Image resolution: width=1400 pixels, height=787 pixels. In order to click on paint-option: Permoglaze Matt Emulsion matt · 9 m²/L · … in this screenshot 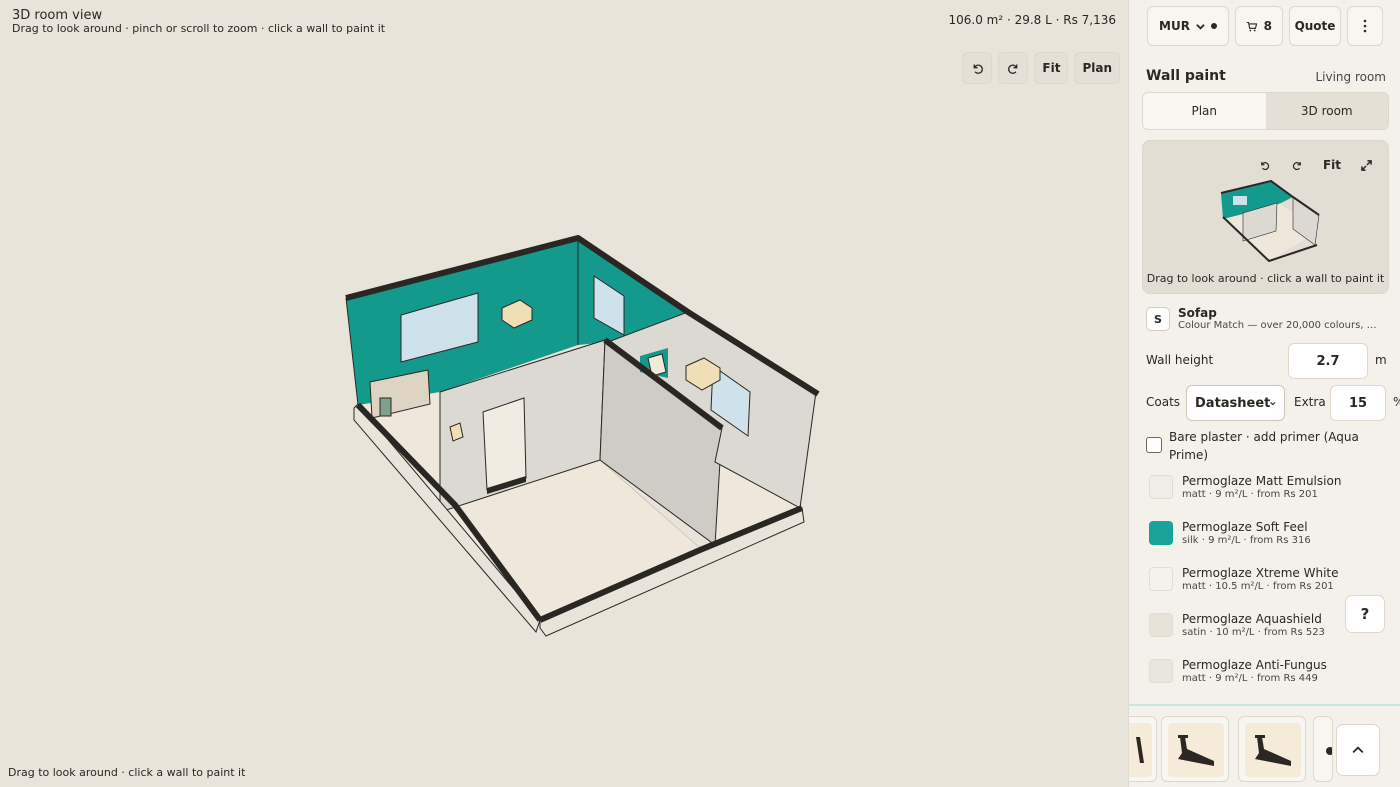, I will do `click(1264, 487)`.